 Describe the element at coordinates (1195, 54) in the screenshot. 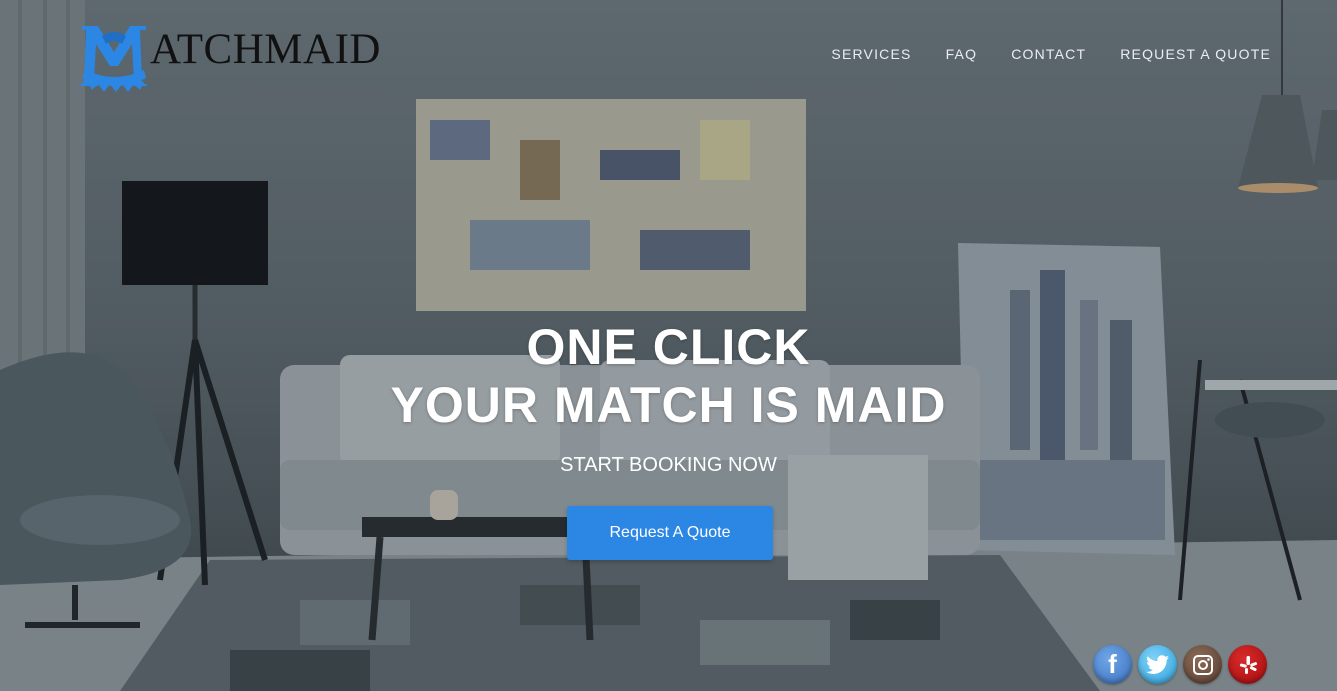

I see `nav-request-a-quote: REQUEST A QUOTE` at that location.